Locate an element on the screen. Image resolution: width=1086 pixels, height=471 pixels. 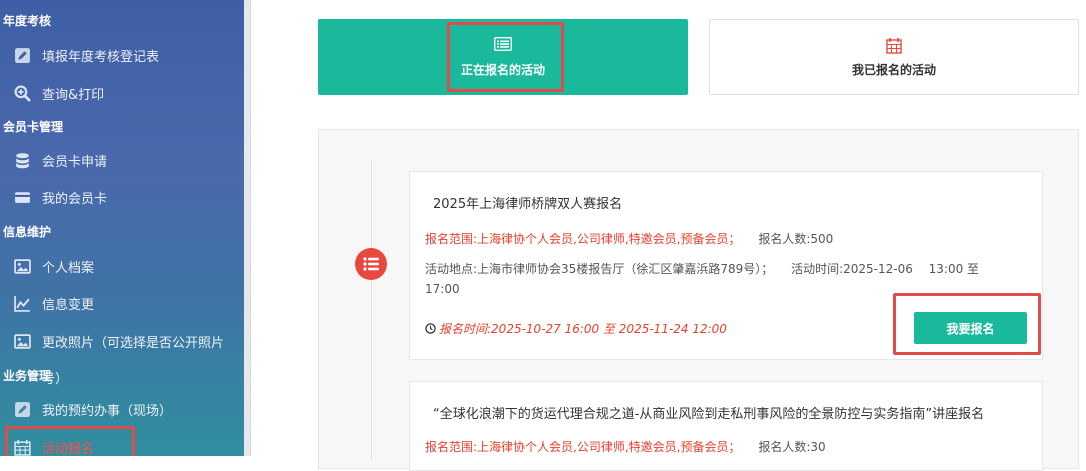
activity-time: 活动时间:2025-12-06 13:00 至 is located at coordinates (885, 269).